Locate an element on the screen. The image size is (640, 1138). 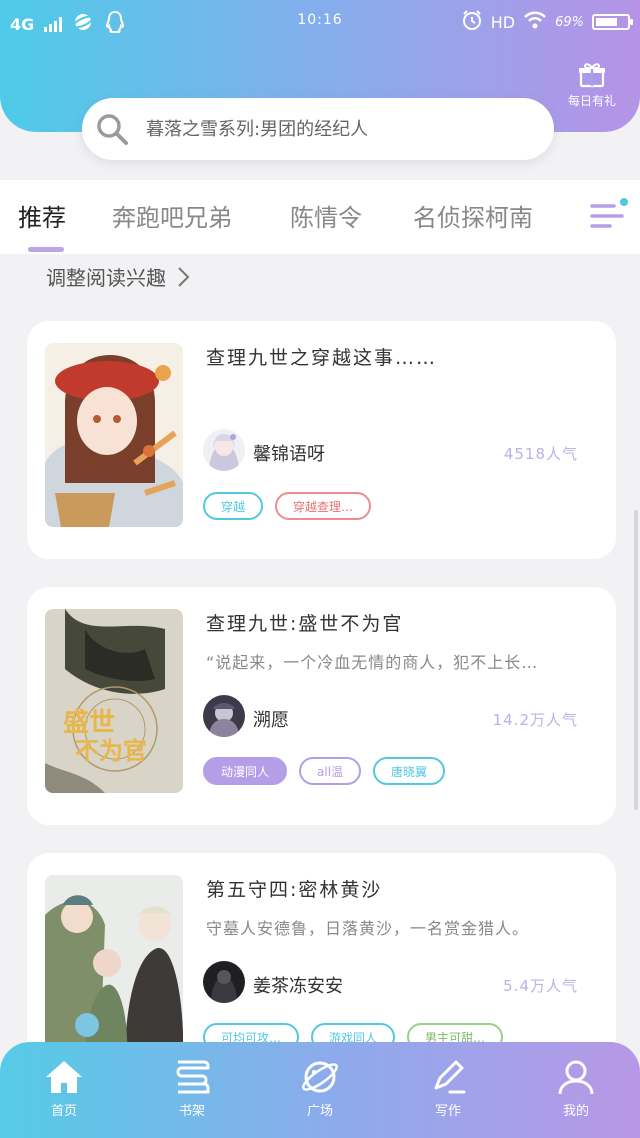
nav-bookshelf: 书架 is located at coordinates (192, 1088).